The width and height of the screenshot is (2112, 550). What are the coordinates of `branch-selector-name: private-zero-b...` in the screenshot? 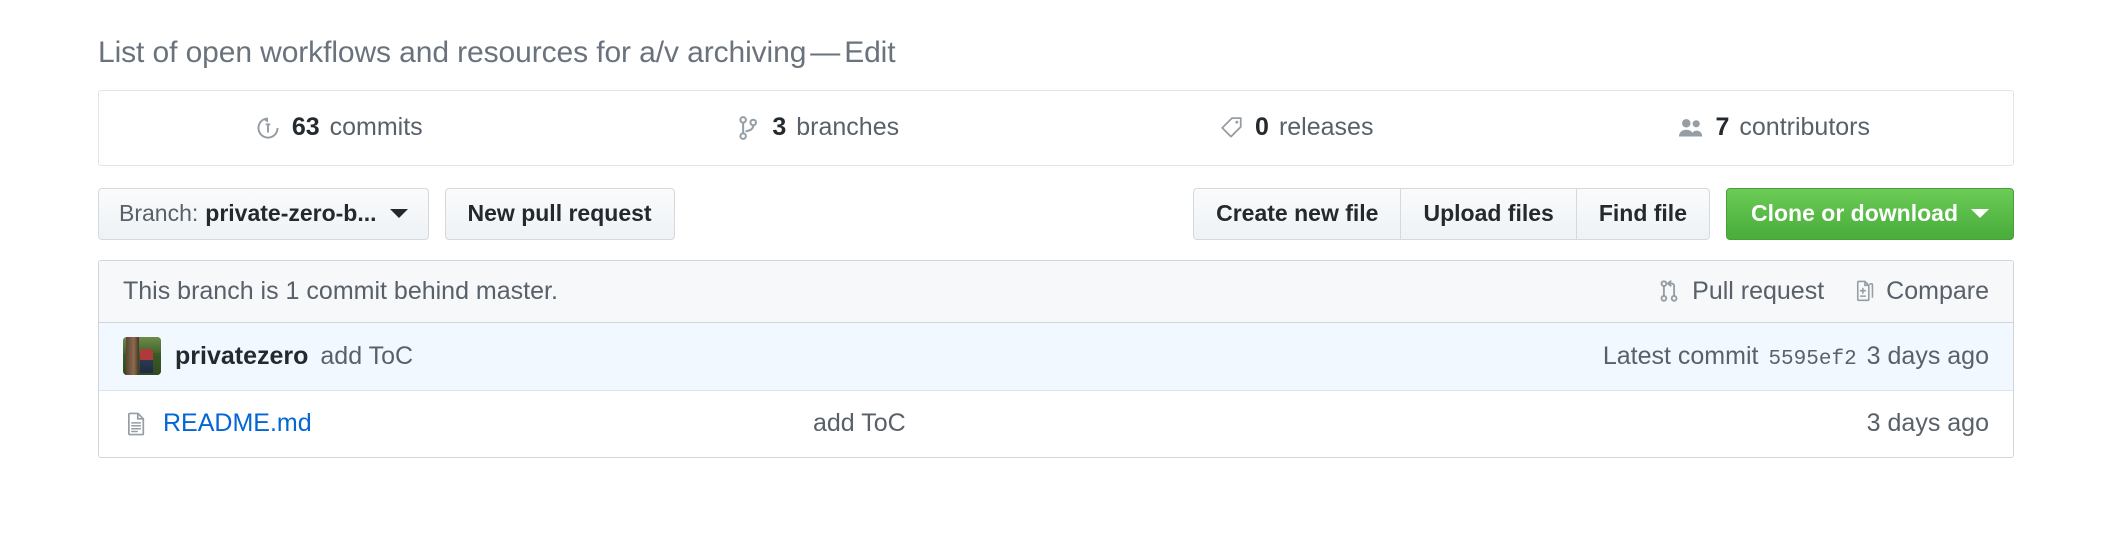 It's located at (291, 213).